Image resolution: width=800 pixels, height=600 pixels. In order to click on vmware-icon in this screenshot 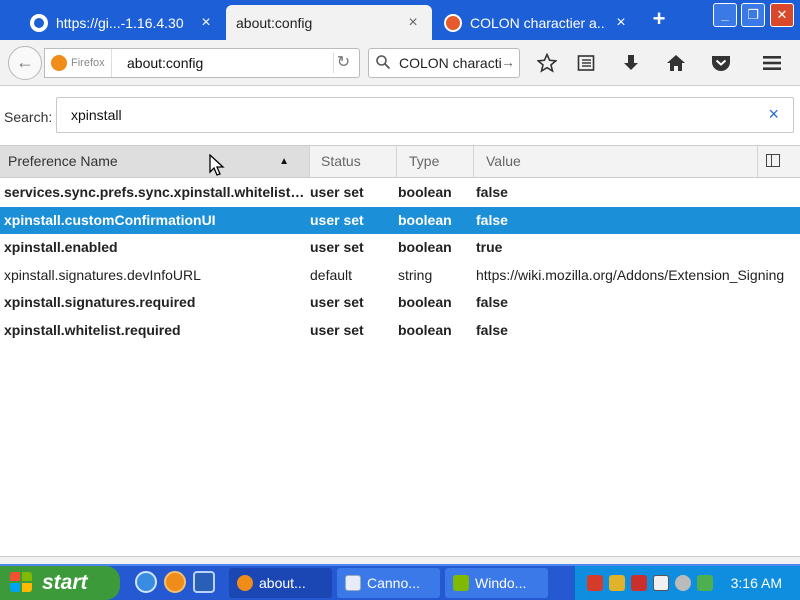, I will do `click(661, 583)`.